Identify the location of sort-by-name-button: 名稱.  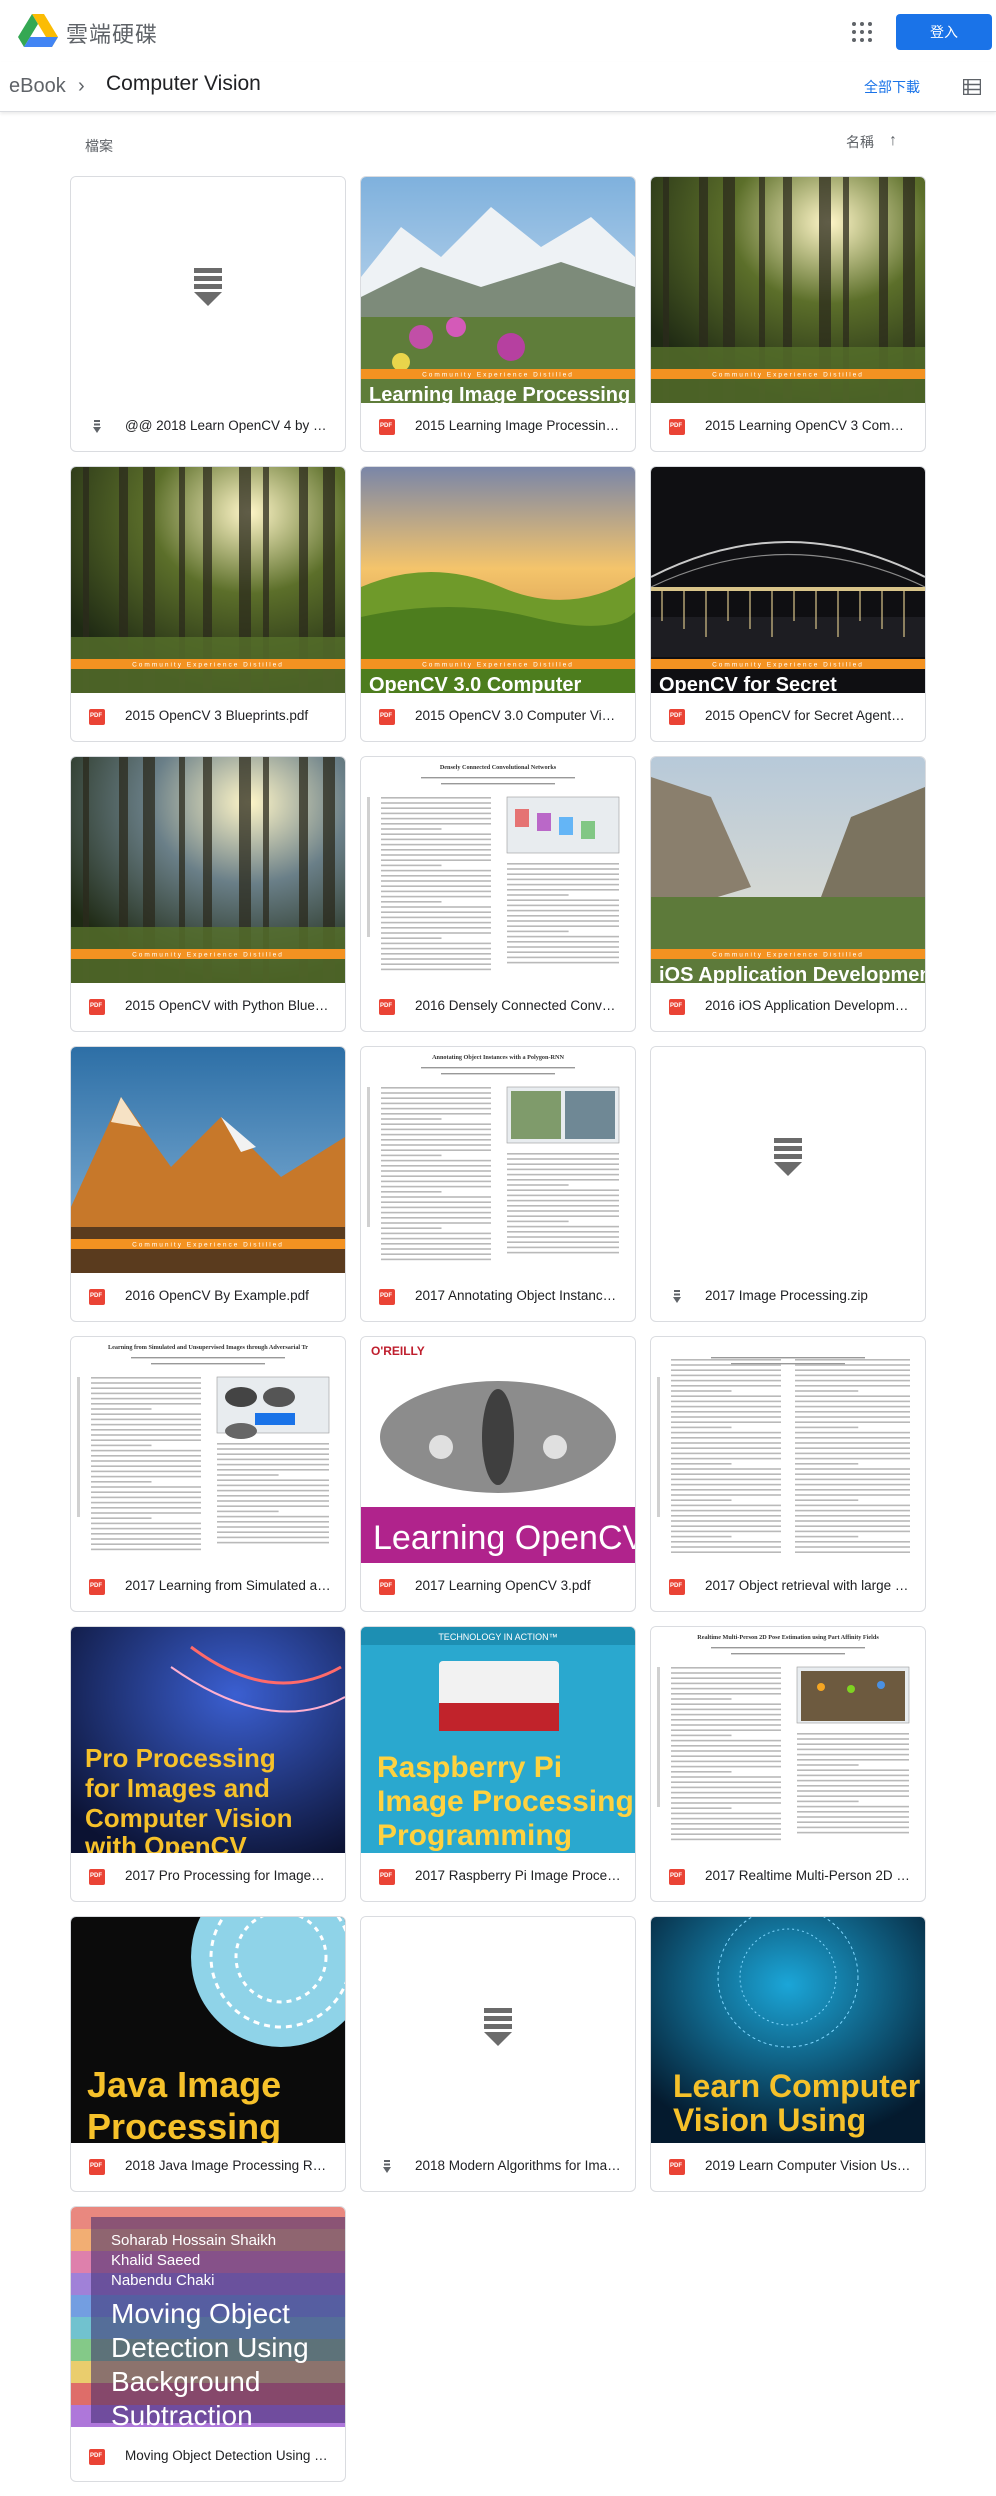
(860, 142).